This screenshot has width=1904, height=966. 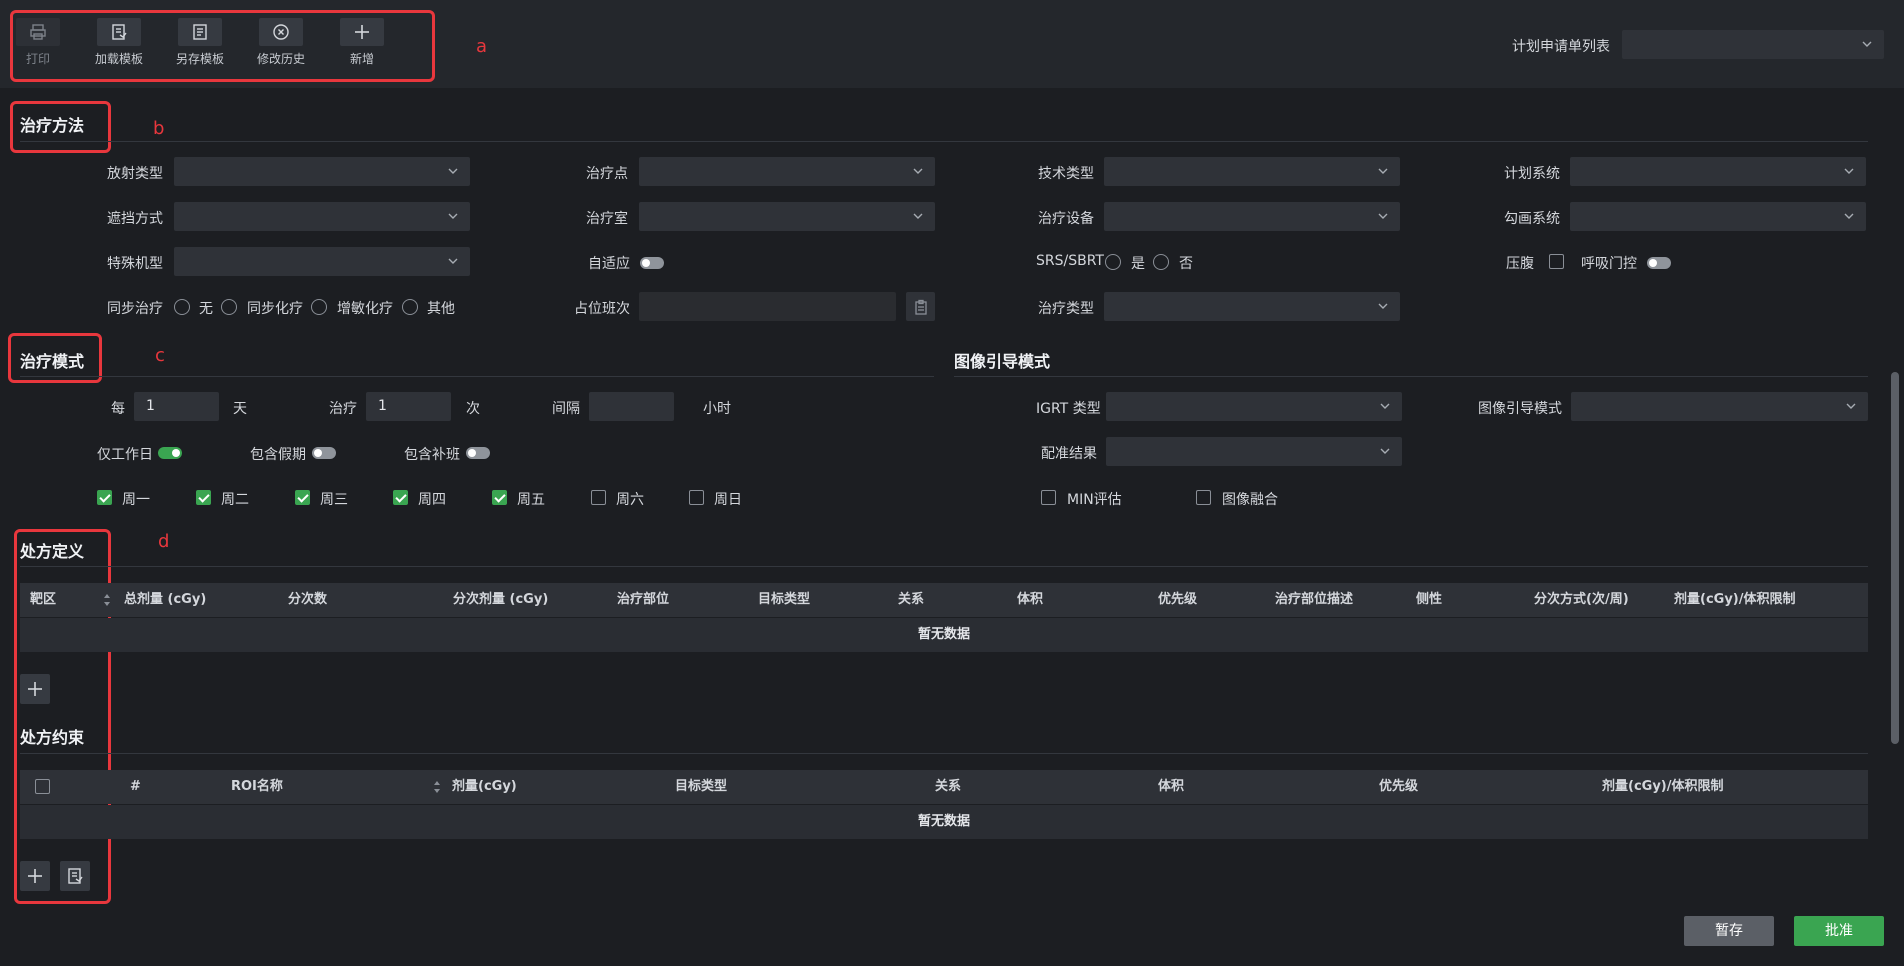 What do you see at coordinates (1254, 406) in the screenshot?
I see `igrt-type-select` at bounding box center [1254, 406].